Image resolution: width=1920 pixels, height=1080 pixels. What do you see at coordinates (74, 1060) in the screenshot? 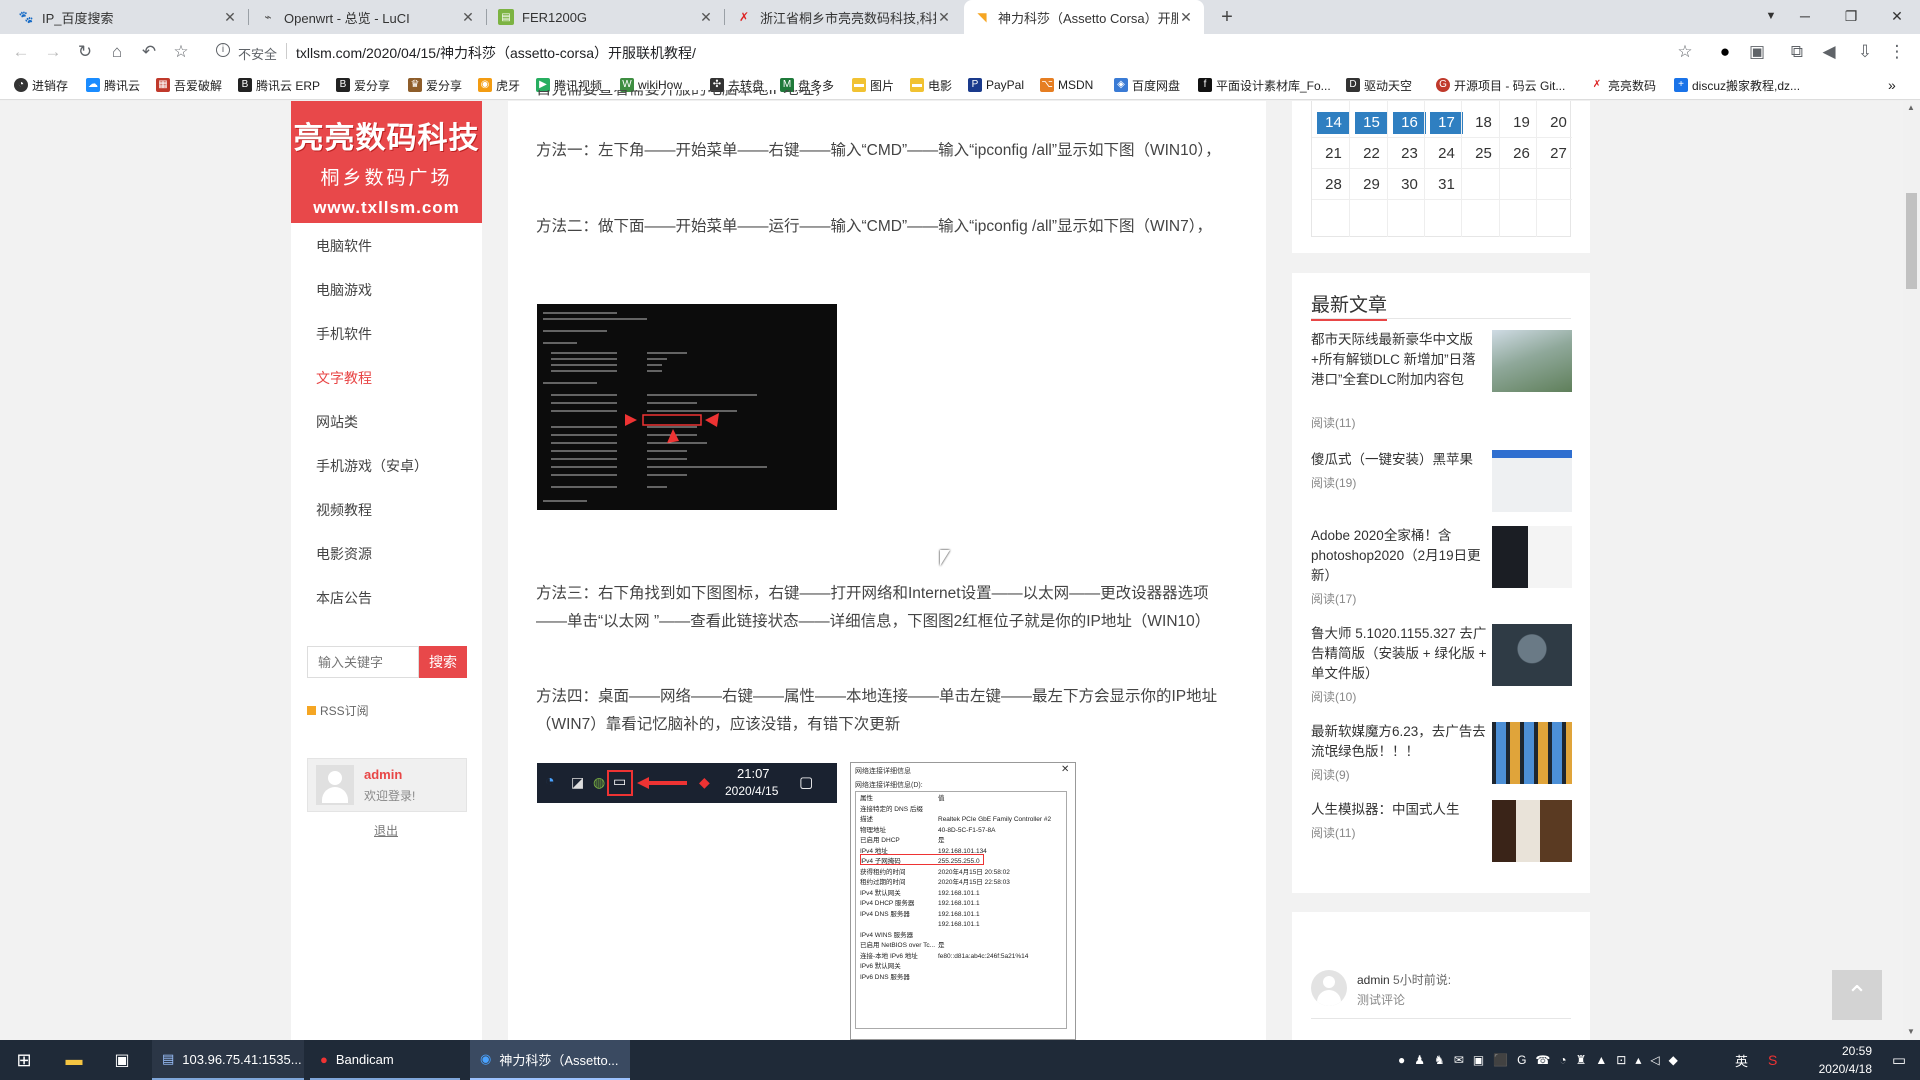
I see `file-explorer-icon: ▬` at bounding box center [74, 1060].